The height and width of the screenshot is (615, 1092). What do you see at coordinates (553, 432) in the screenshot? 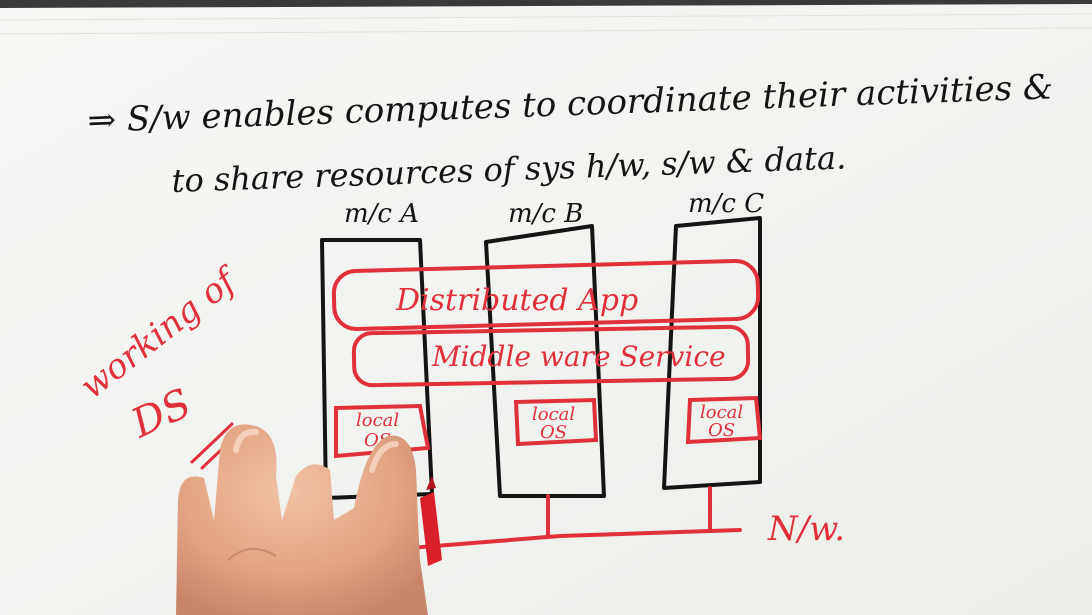
I see `local-os-b-line-2: OS` at bounding box center [553, 432].